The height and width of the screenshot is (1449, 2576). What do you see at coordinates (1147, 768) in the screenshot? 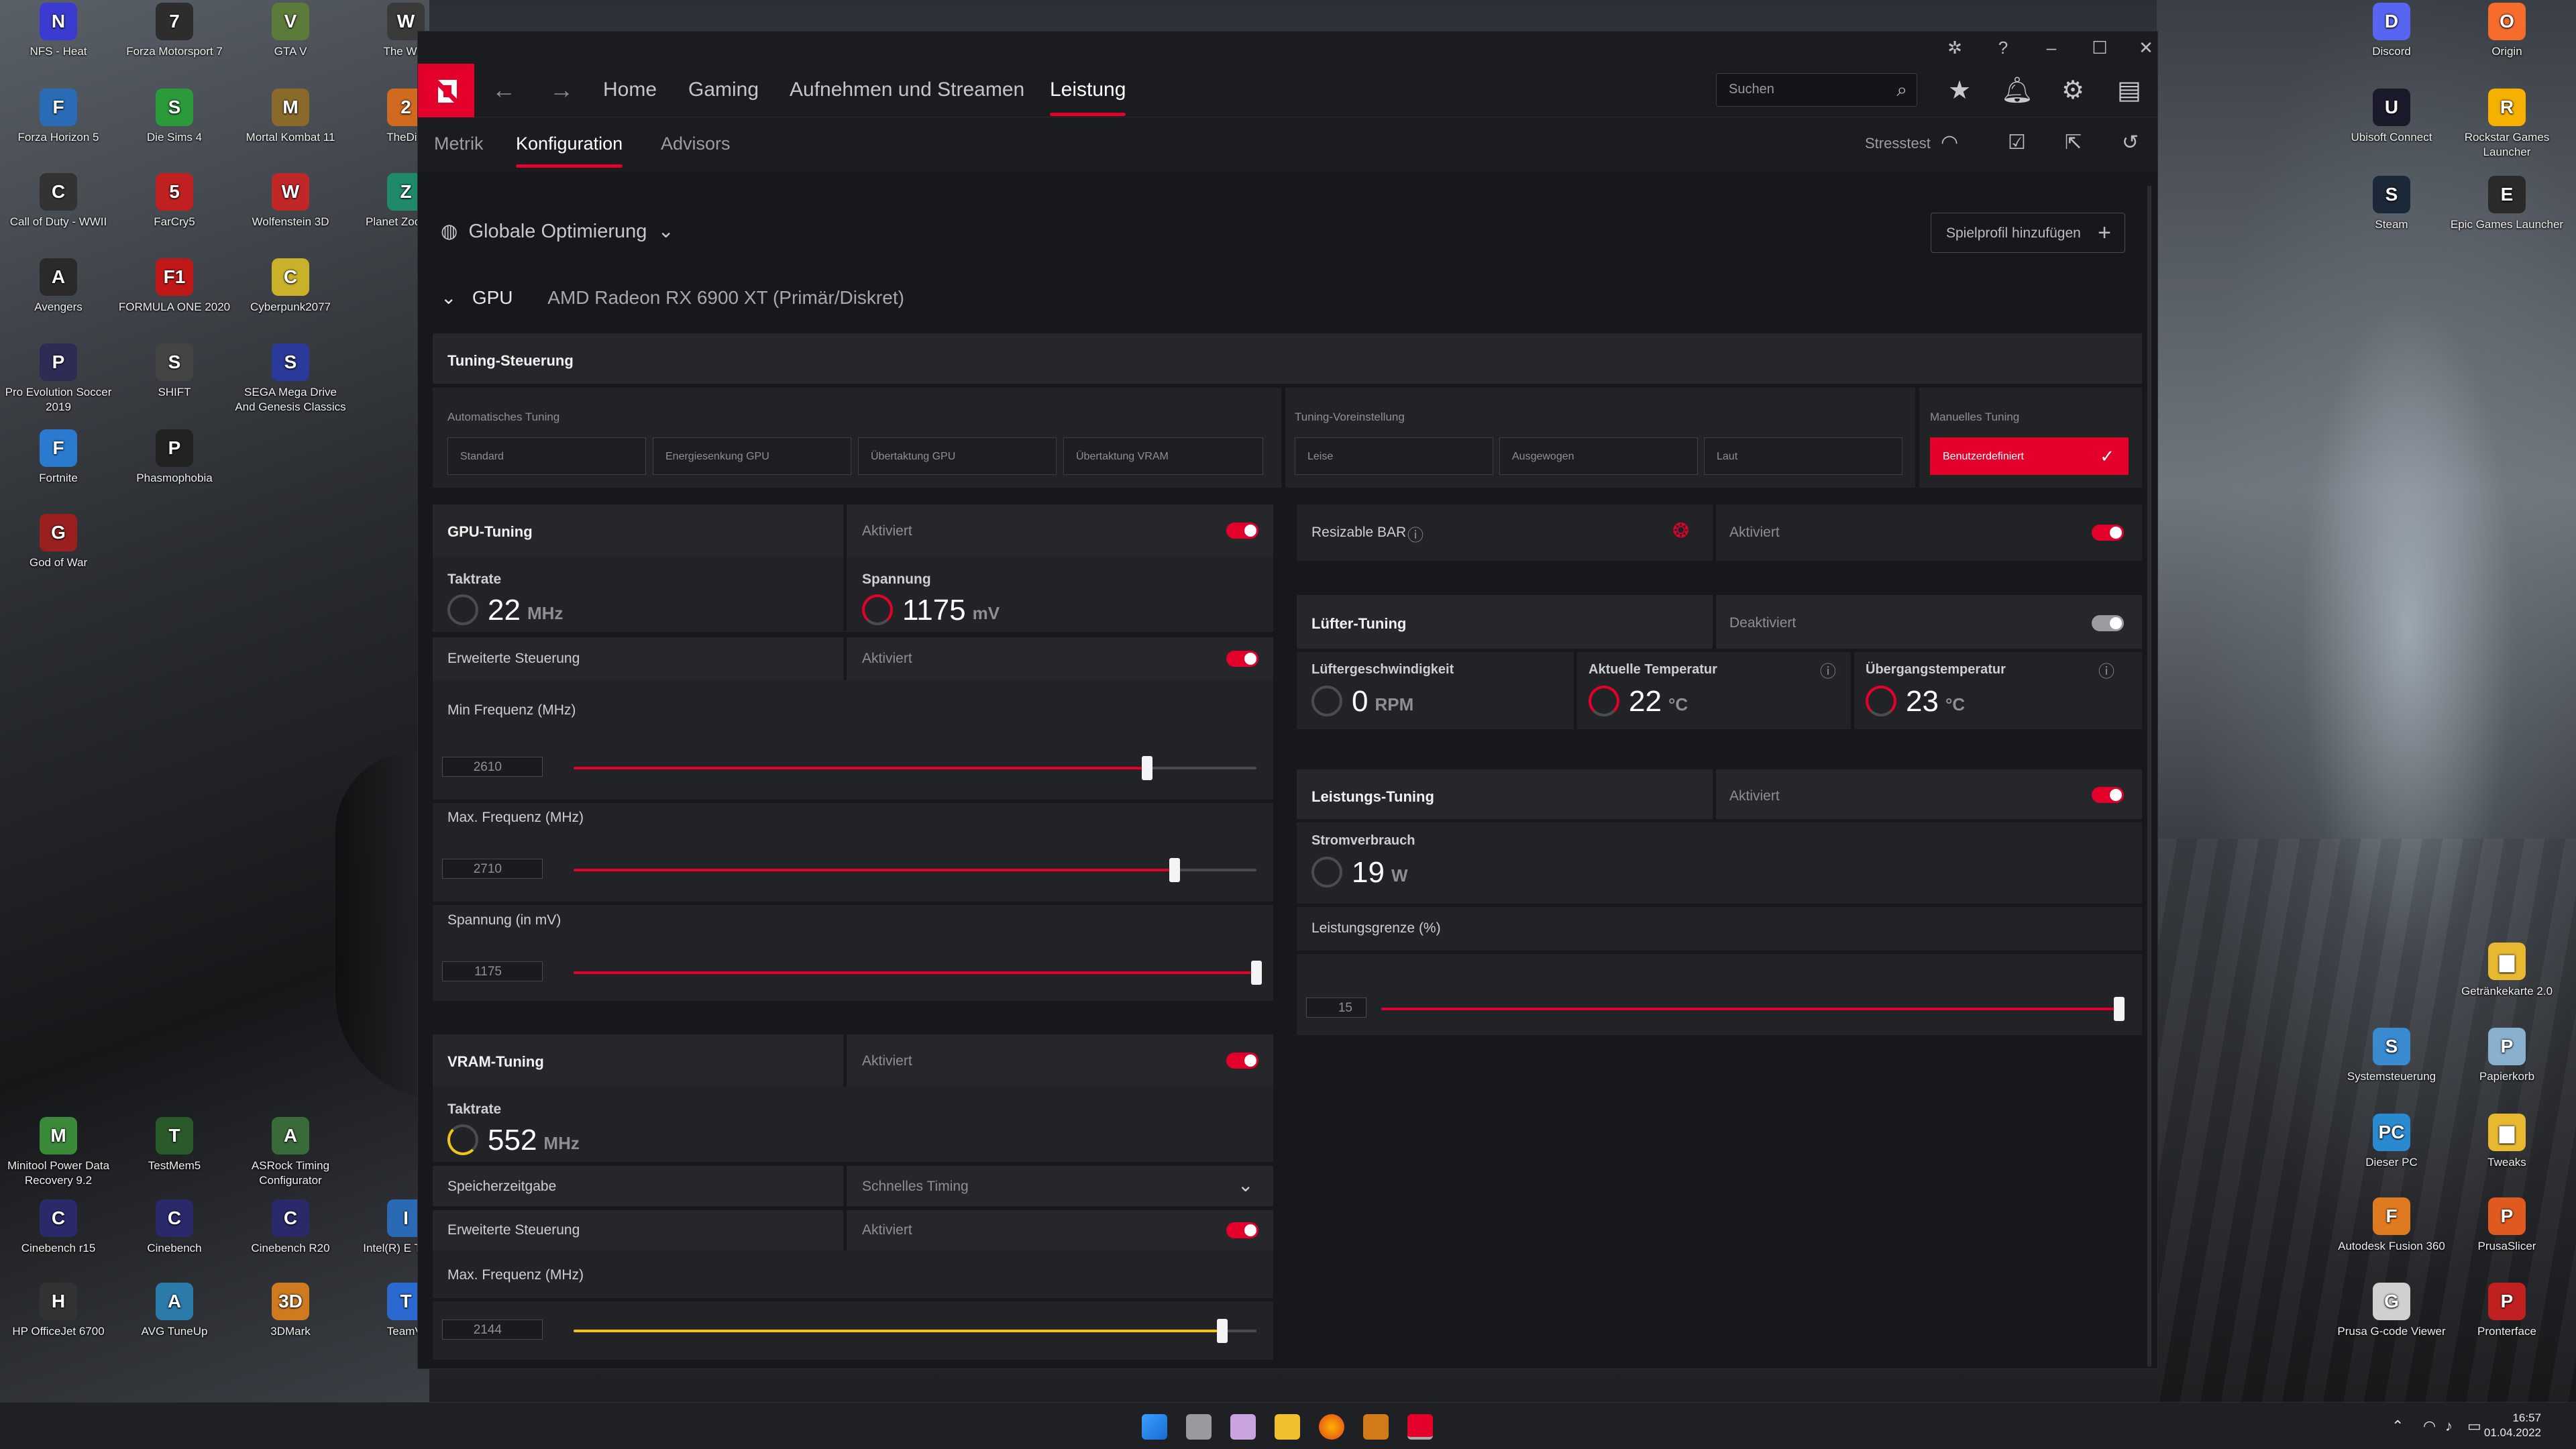
I see `min-freq-slider-thumb` at bounding box center [1147, 768].